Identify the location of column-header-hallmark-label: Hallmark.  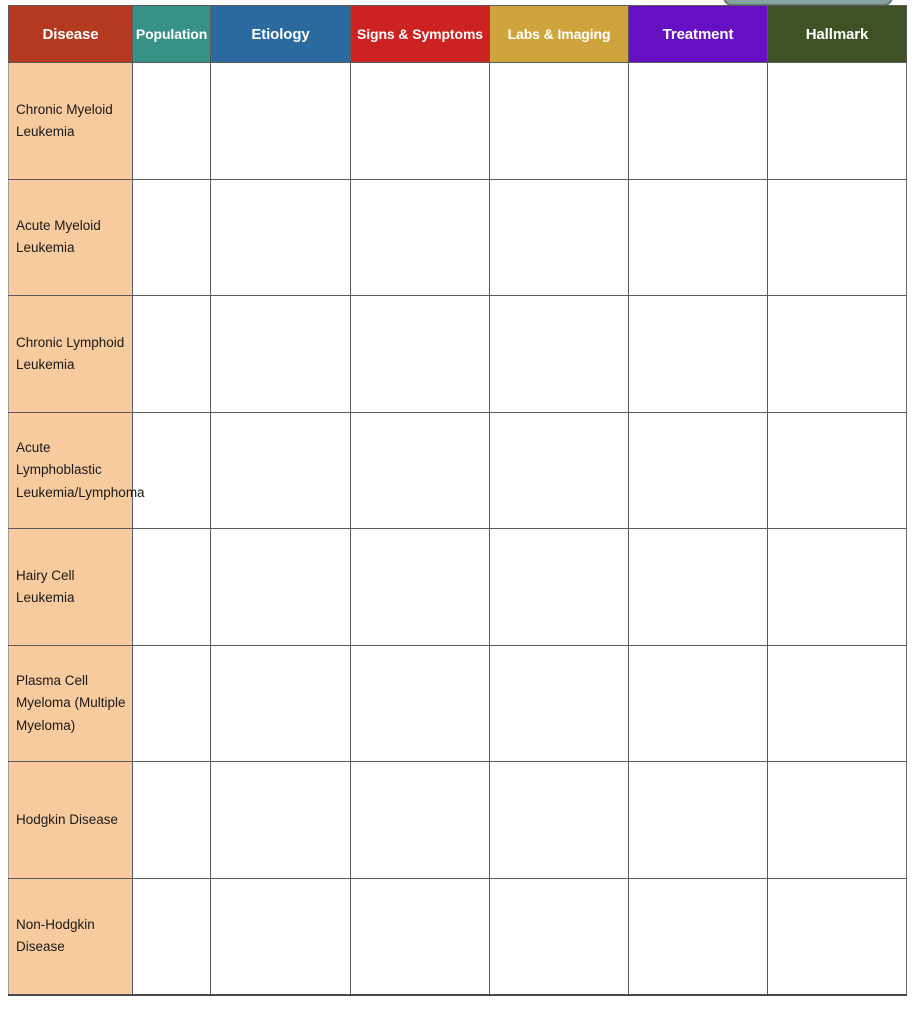
(837, 34).